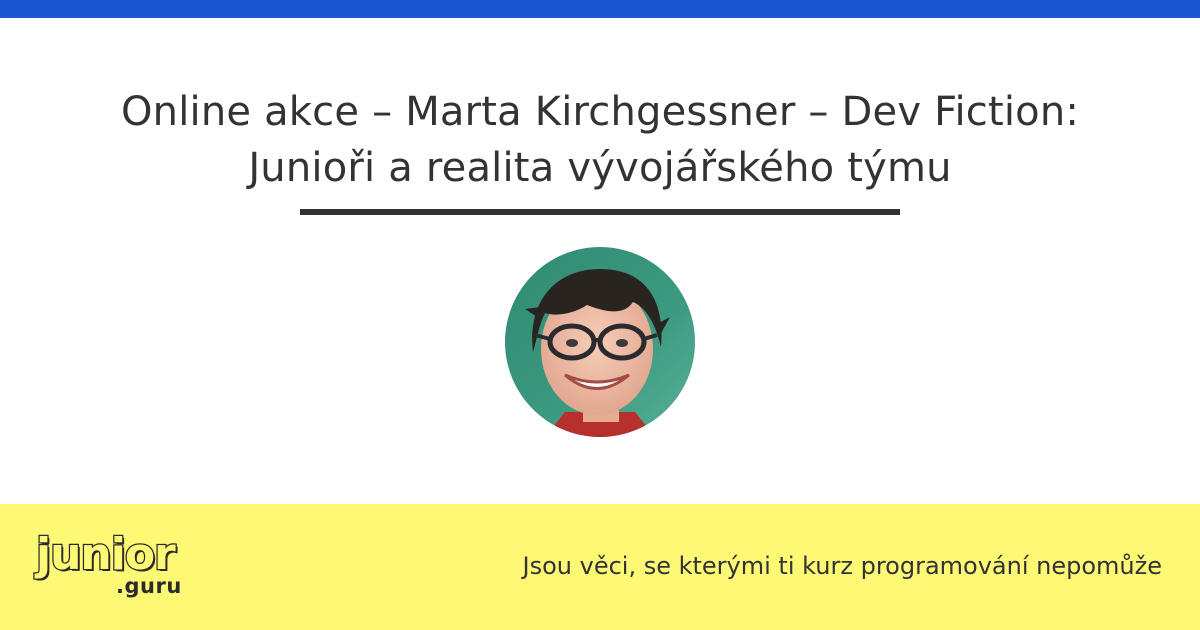  What do you see at coordinates (600, 9) in the screenshot?
I see `top-accent-bar` at bounding box center [600, 9].